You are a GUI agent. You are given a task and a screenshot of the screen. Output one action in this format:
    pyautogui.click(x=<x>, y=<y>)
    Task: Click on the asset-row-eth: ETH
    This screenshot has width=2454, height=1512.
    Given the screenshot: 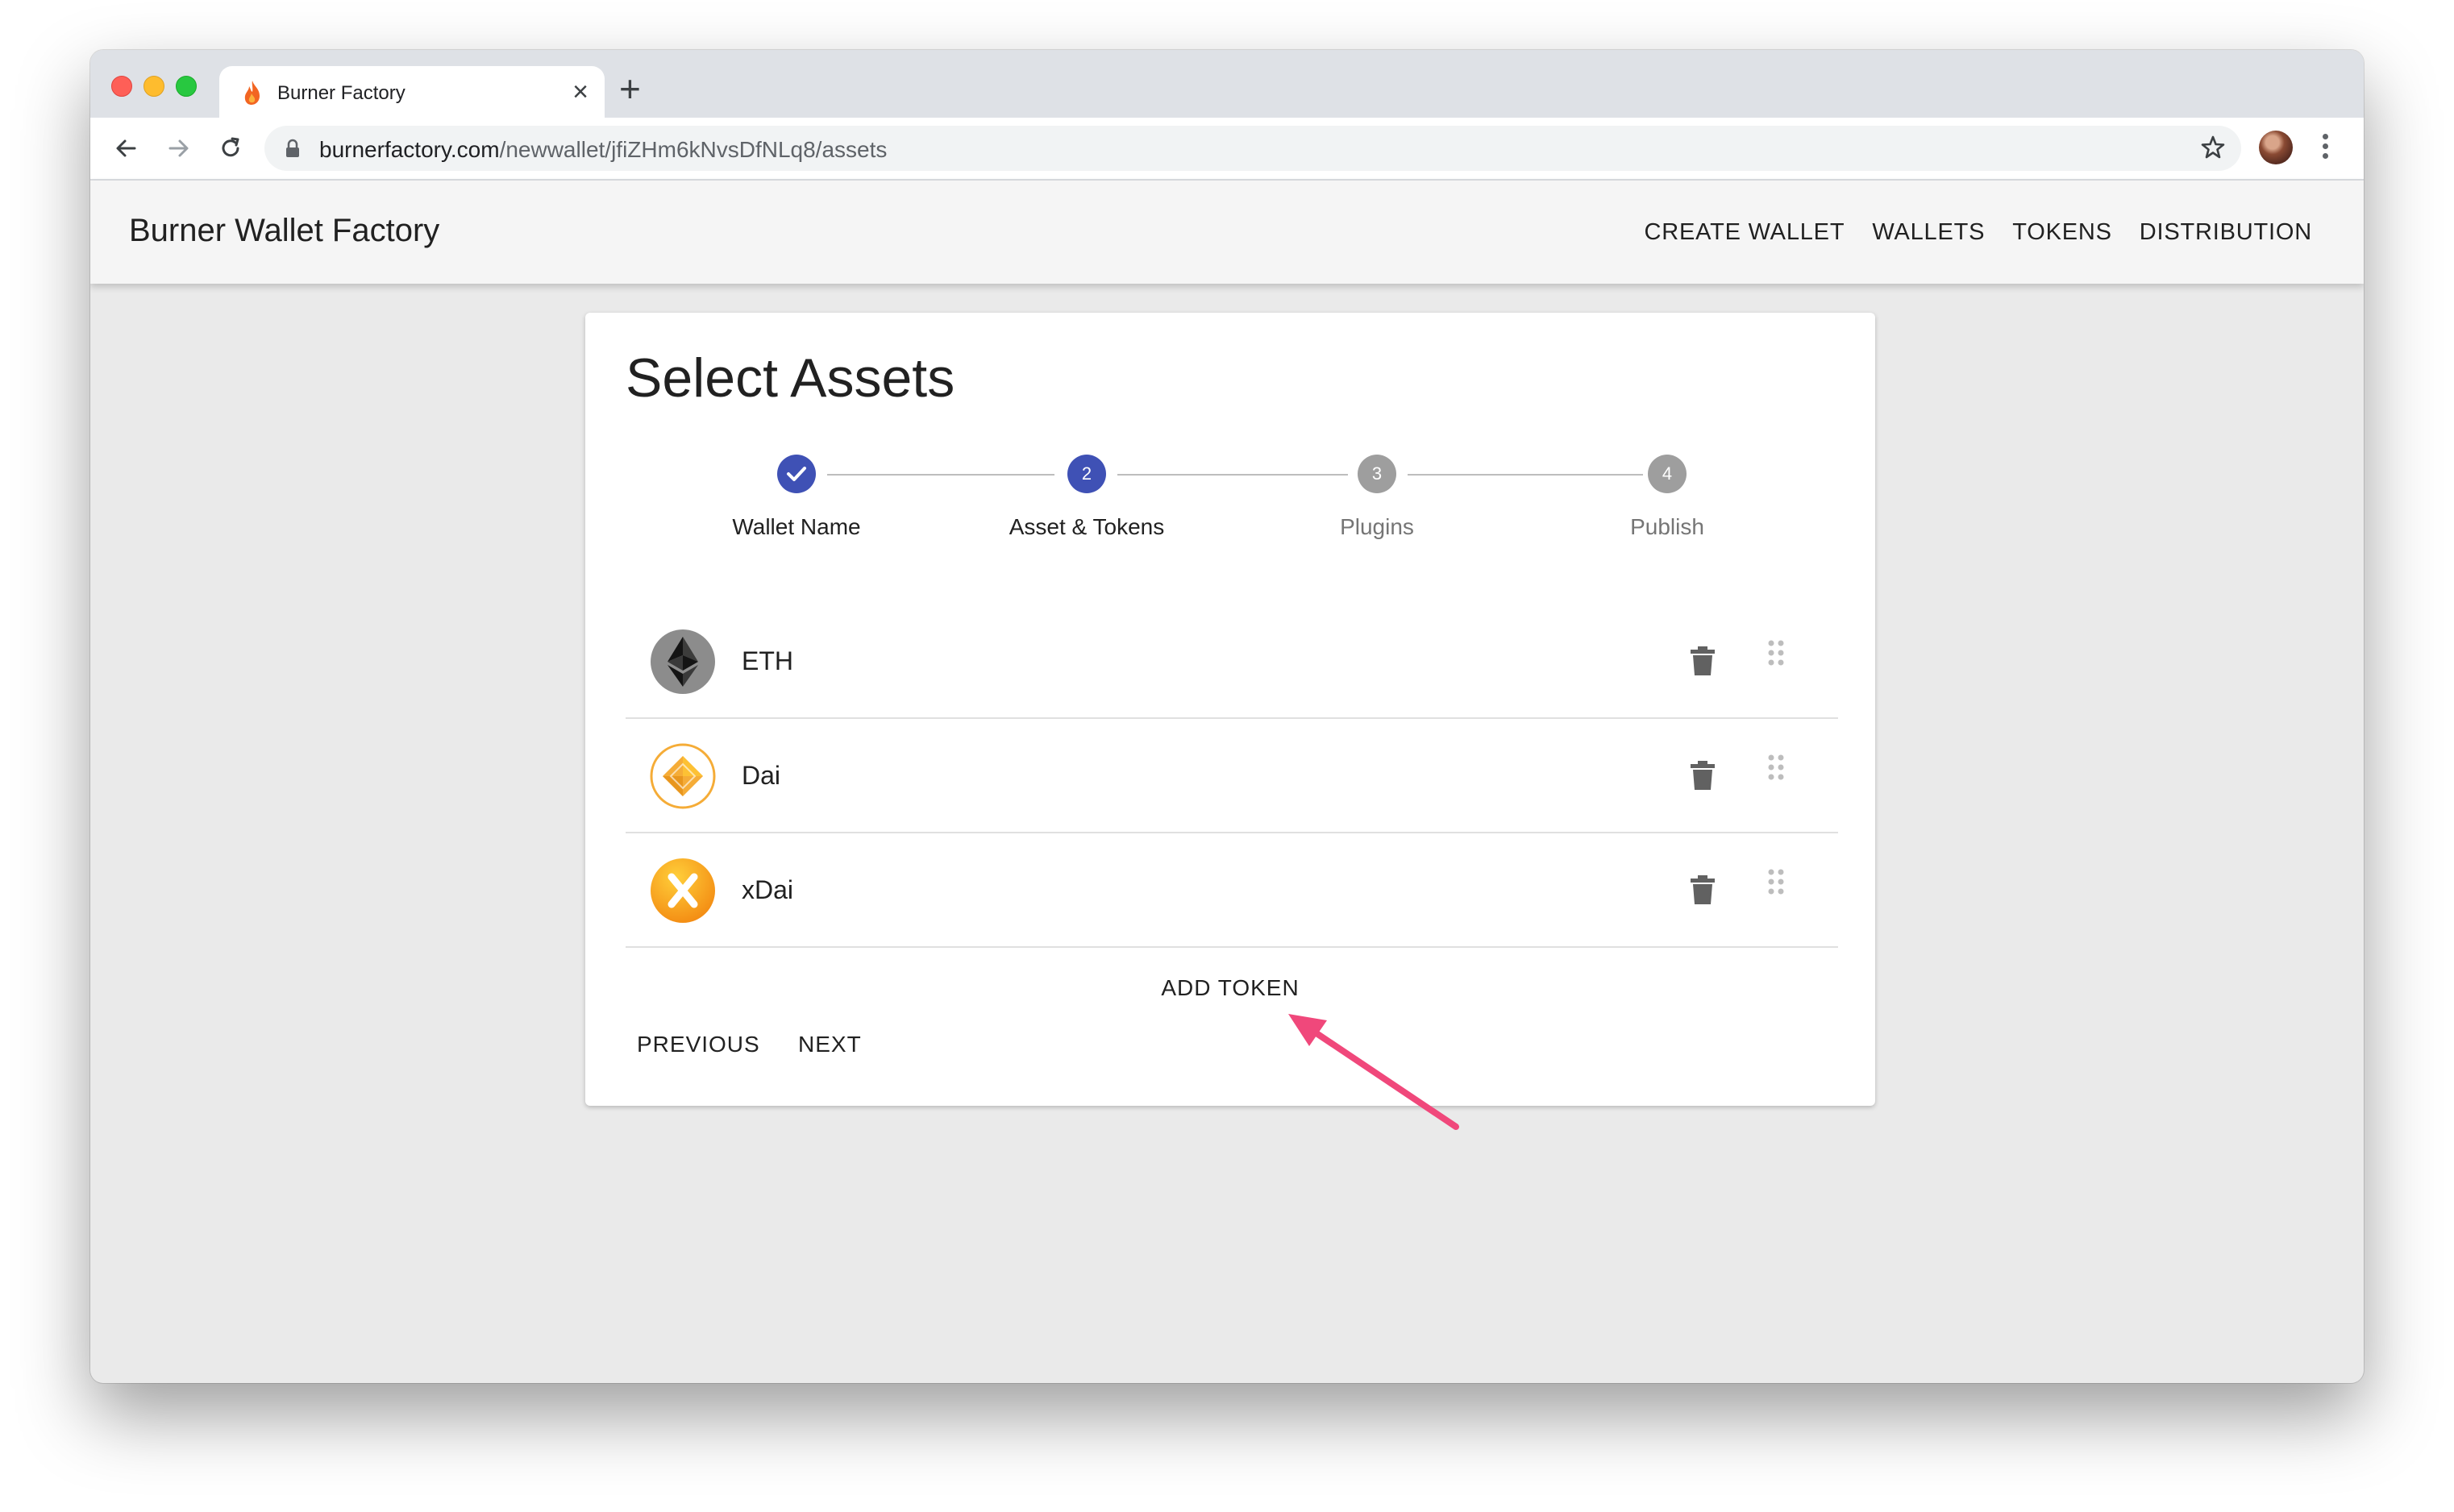 What is the action you would take?
    pyautogui.click(x=1232, y=661)
    